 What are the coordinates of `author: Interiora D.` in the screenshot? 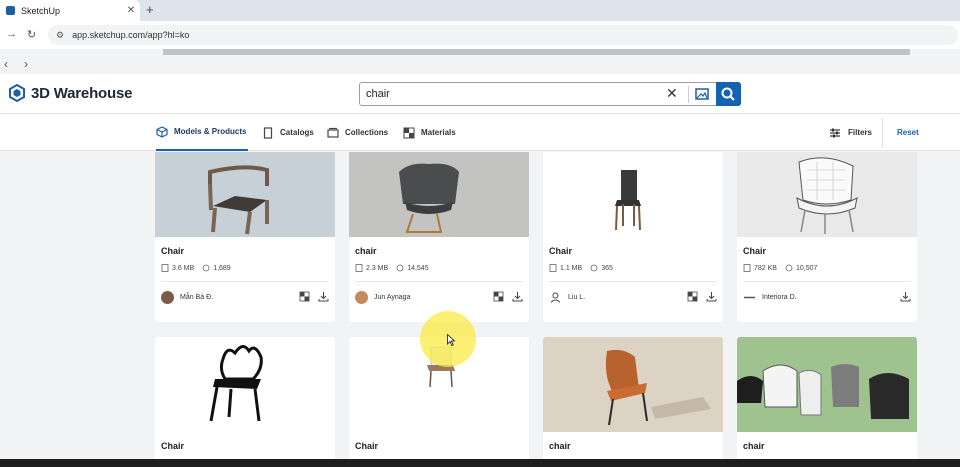 It's located at (770, 297).